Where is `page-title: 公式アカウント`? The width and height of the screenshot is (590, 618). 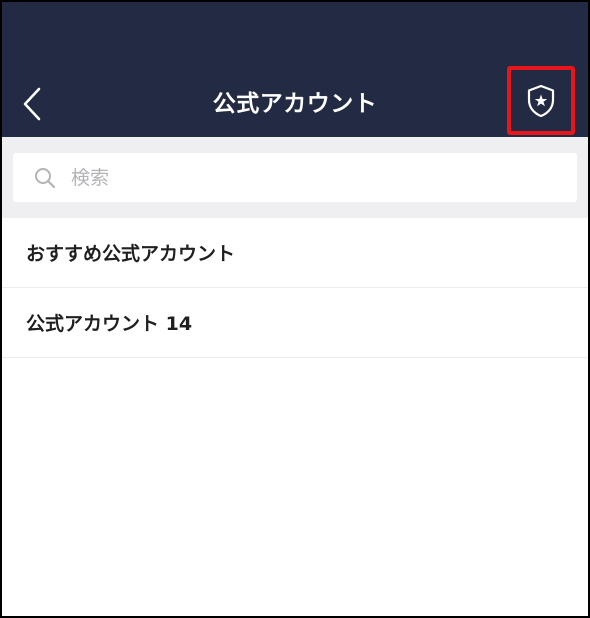 page-title: 公式アカウント is located at coordinates (295, 104).